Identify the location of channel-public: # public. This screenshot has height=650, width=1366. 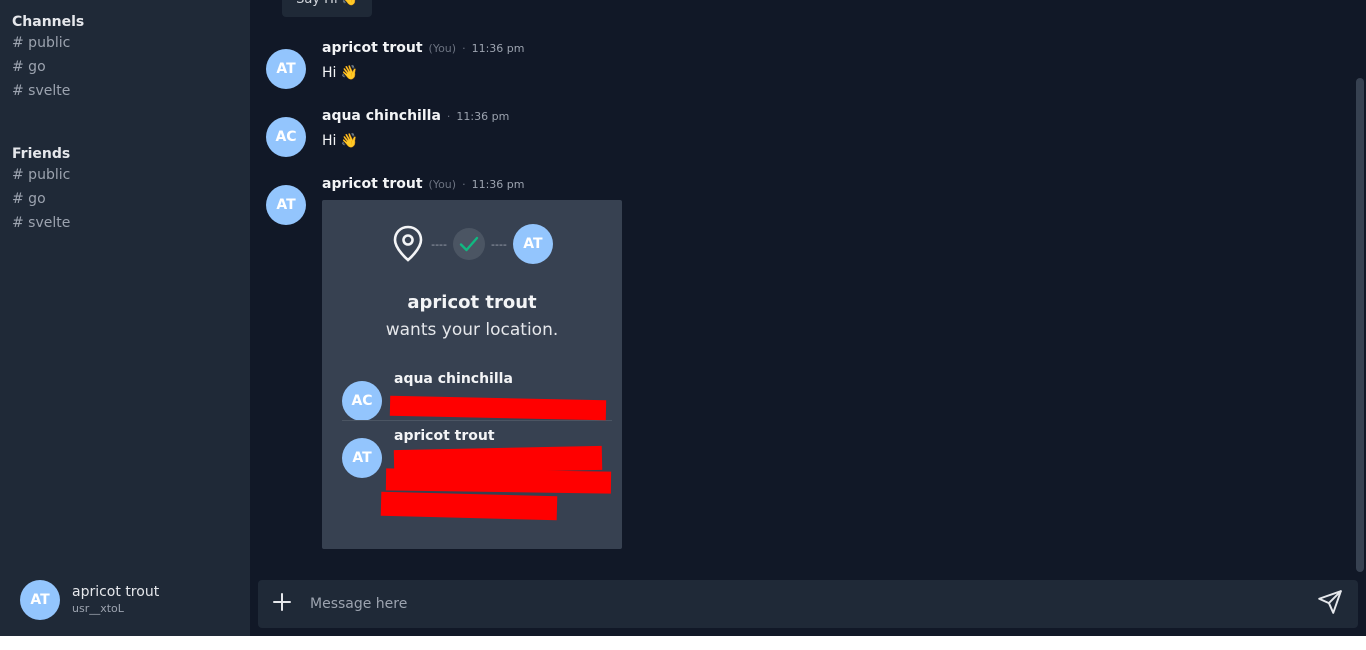
(48, 43).